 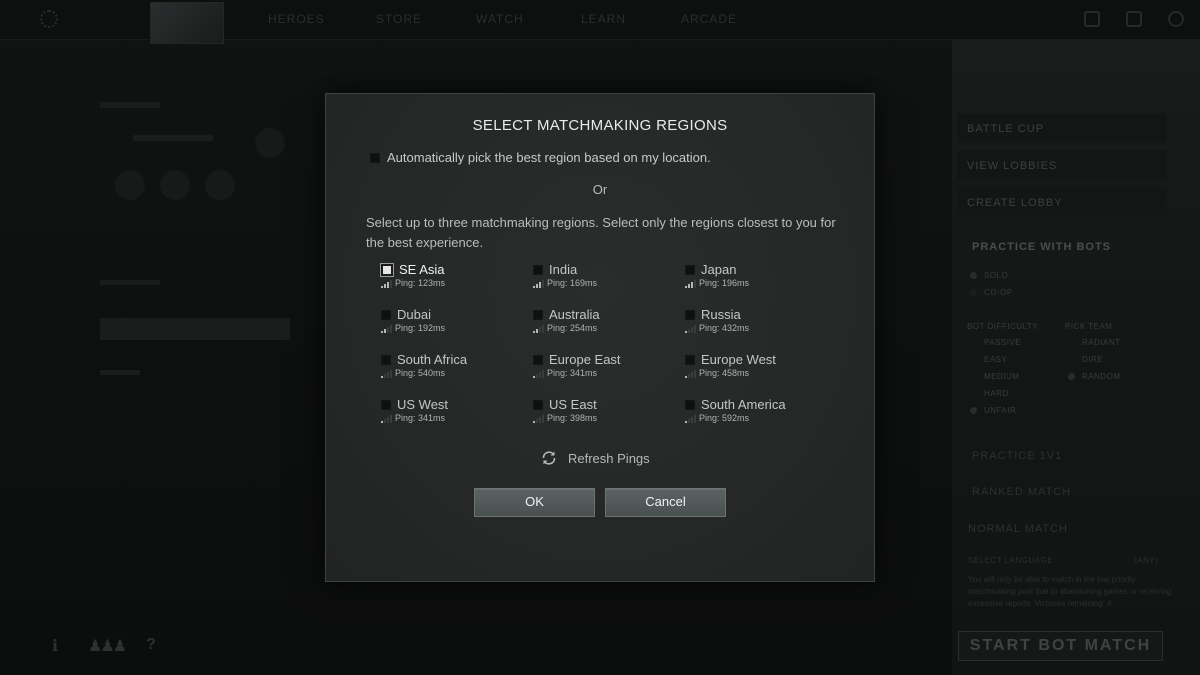 What do you see at coordinates (422, 269) in the screenshot?
I see `region-name: SE Asia` at bounding box center [422, 269].